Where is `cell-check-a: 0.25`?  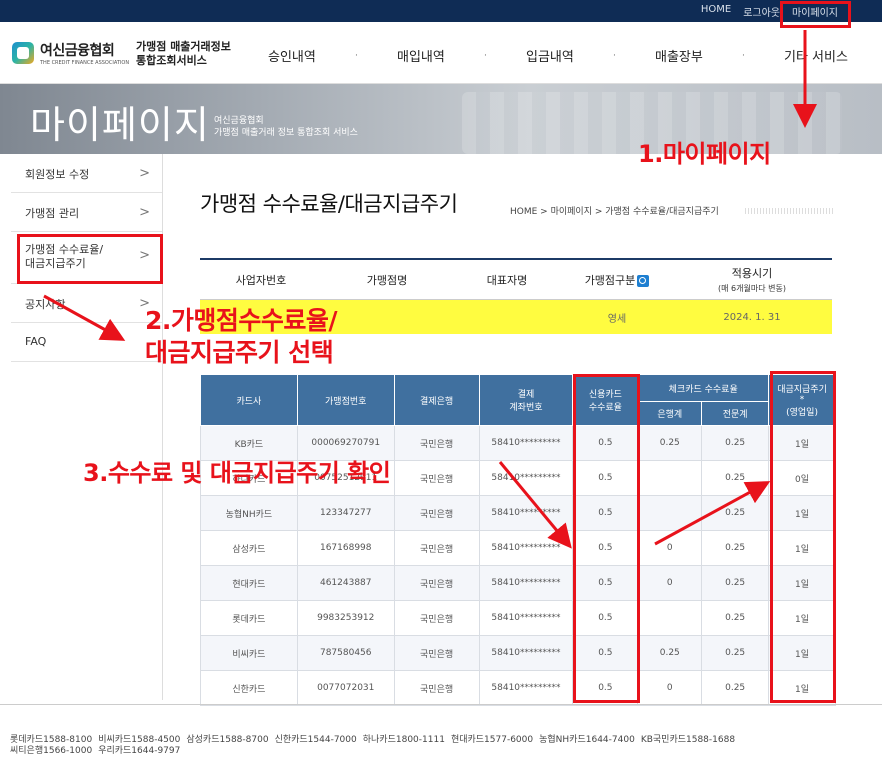
cell-check-a: 0.25 is located at coordinates (670, 653).